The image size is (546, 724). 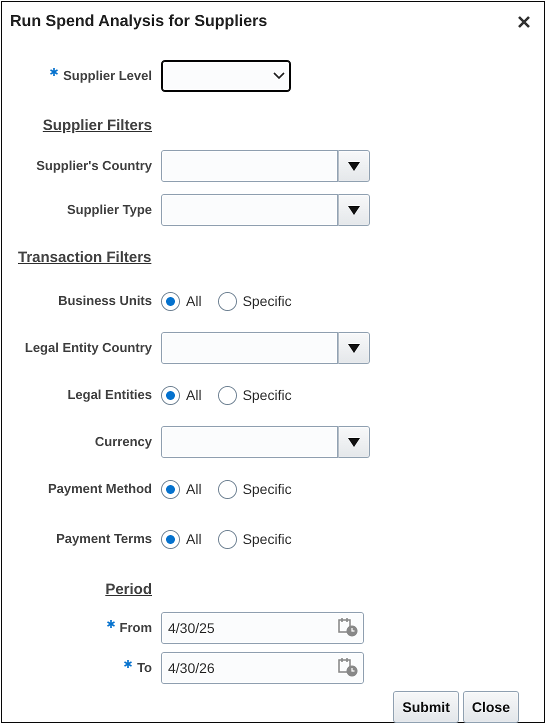 I want to click on date-field: 4/30/26, so click(x=262, y=668).